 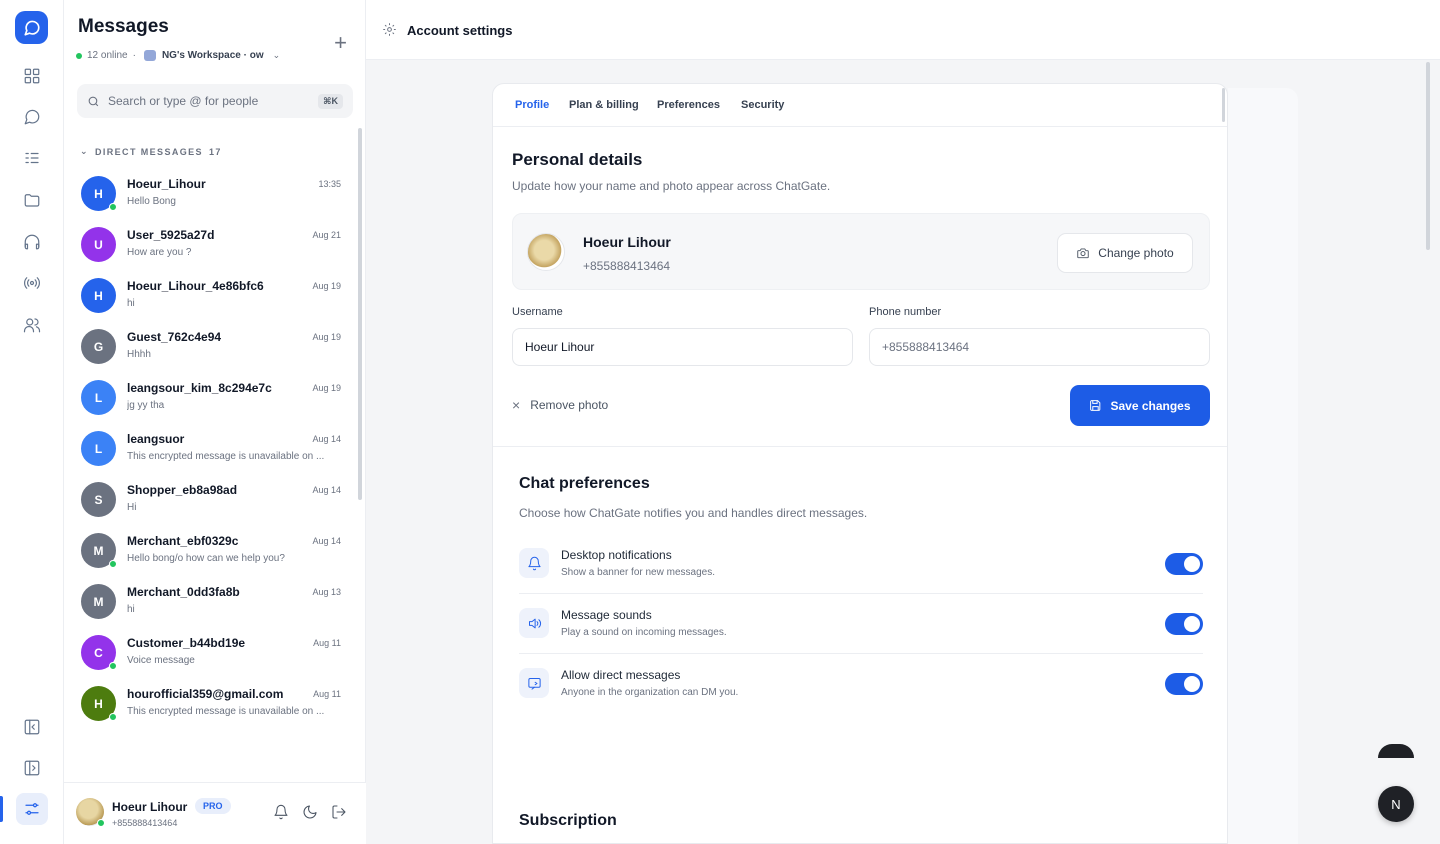 I want to click on subscription-title: Subscription, so click(x=568, y=820).